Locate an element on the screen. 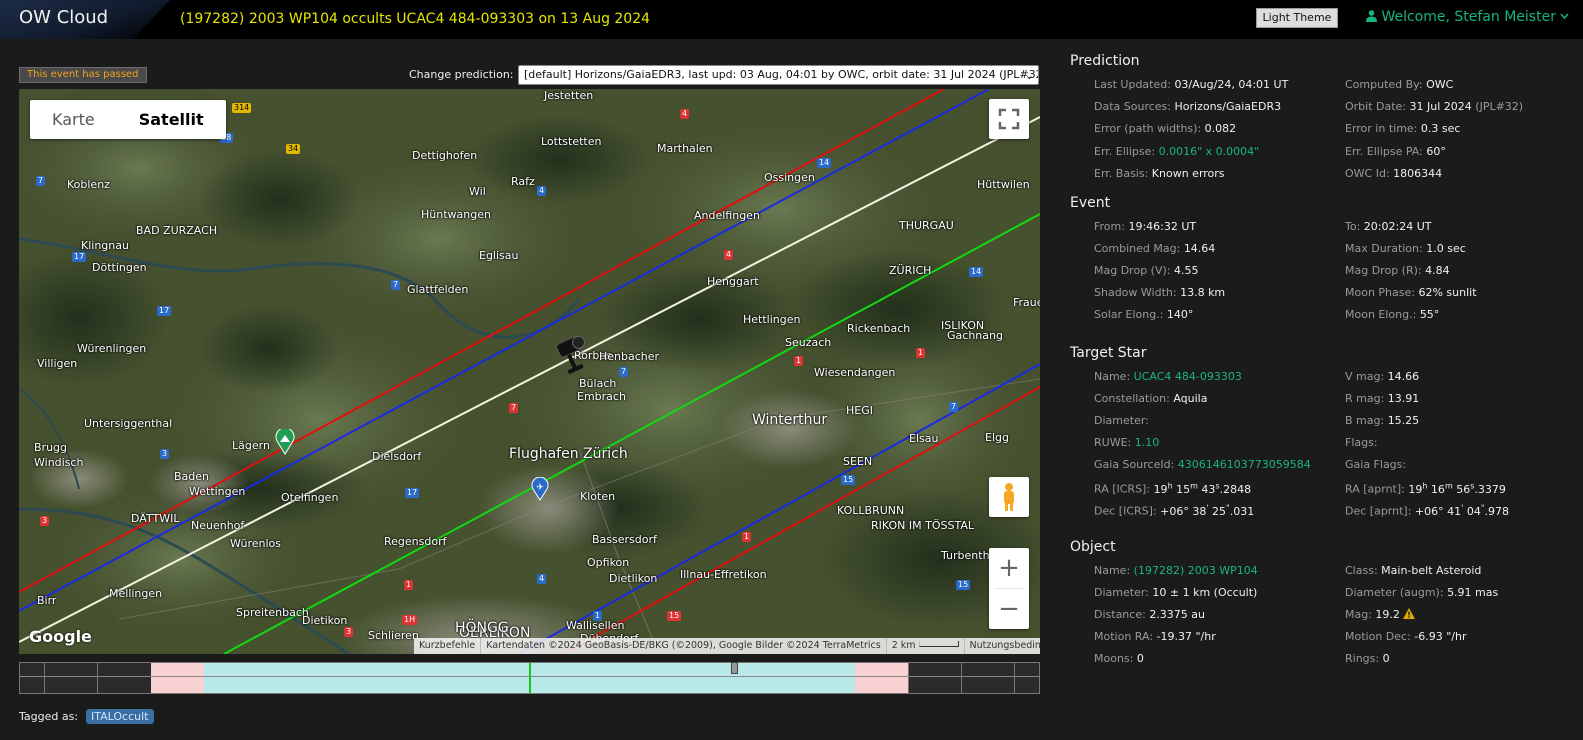  field-value: Horizons/GaiaEDR3 is located at coordinates (1228, 106).